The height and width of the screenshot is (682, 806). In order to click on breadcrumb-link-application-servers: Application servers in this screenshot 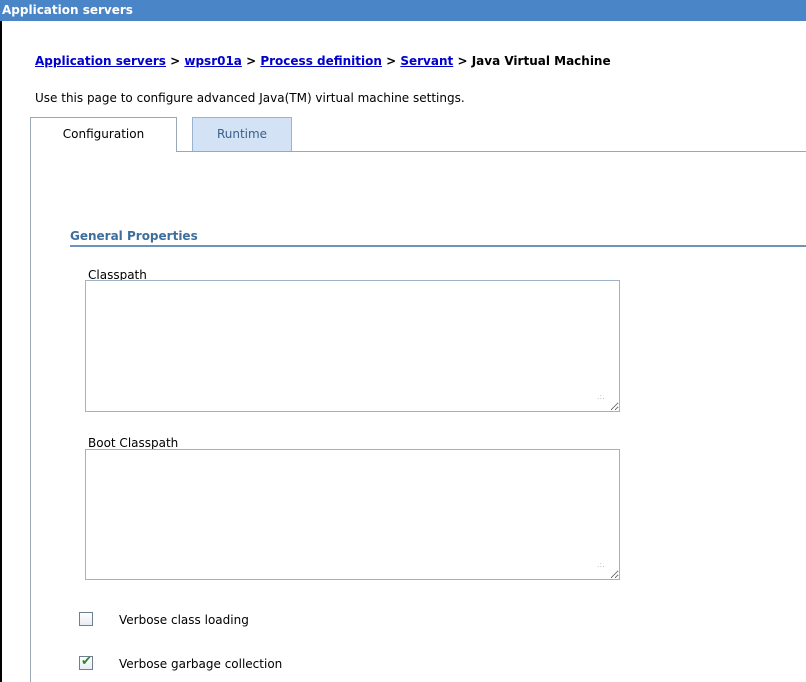, I will do `click(100, 61)`.